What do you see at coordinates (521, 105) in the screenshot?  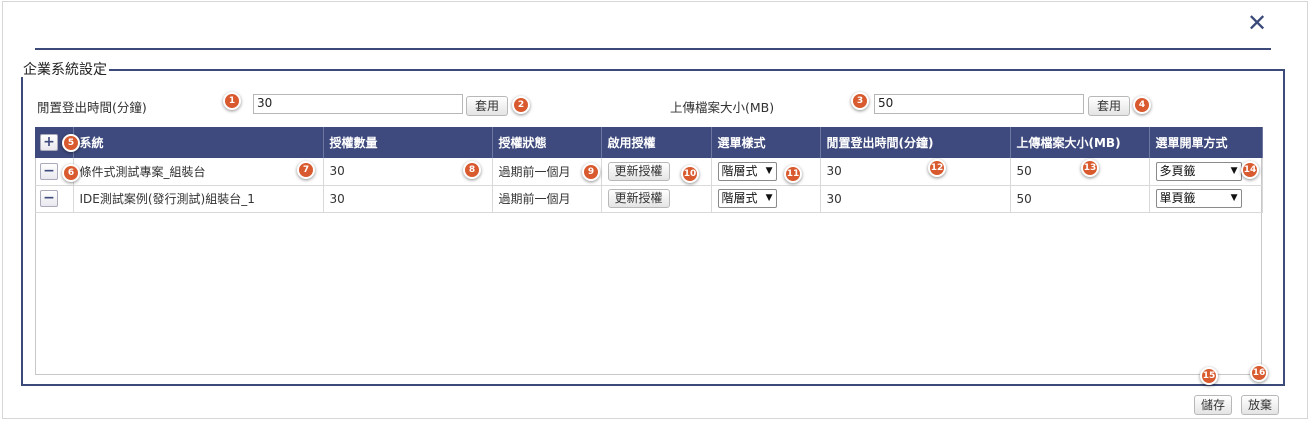 I see `annotation-badge: 2` at bounding box center [521, 105].